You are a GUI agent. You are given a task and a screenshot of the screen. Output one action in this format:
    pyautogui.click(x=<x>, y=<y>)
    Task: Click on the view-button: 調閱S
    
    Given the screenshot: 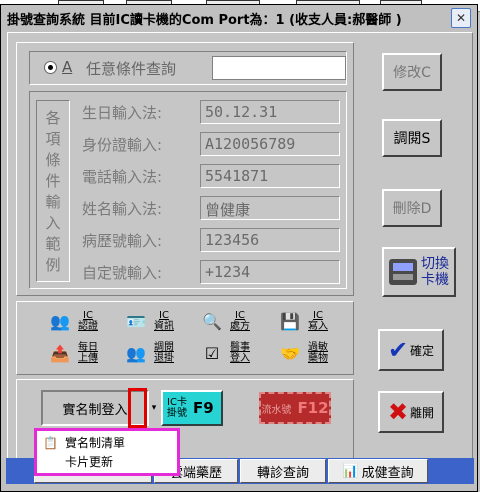 What is the action you would take?
    pyautogui.click(x=412, y=138)
    